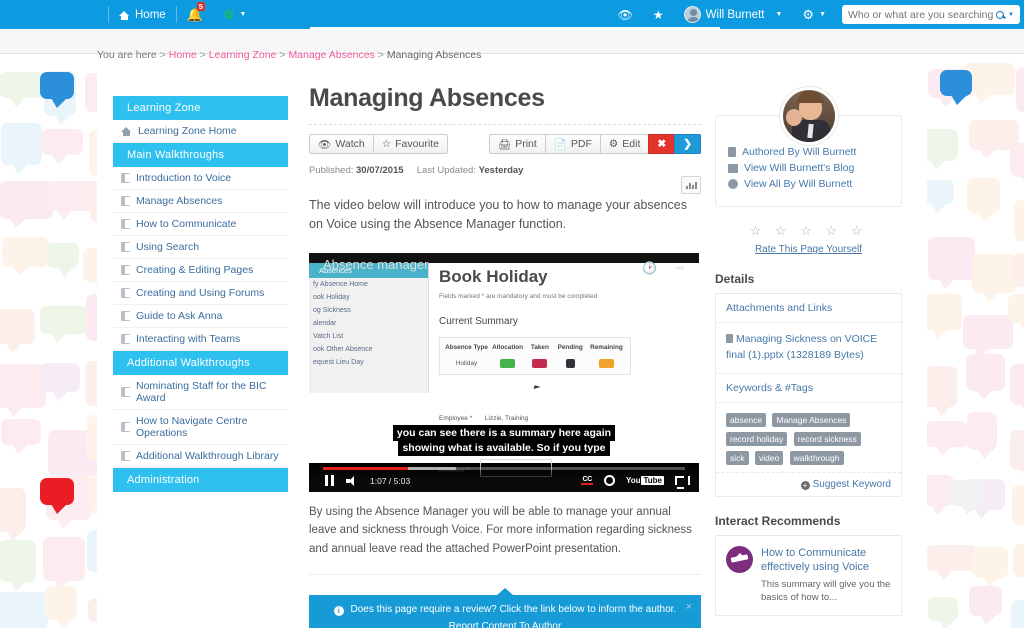  Describe the element at coordinates (689, 607) in the screenshot. I see `close-icon: ×` at that location.